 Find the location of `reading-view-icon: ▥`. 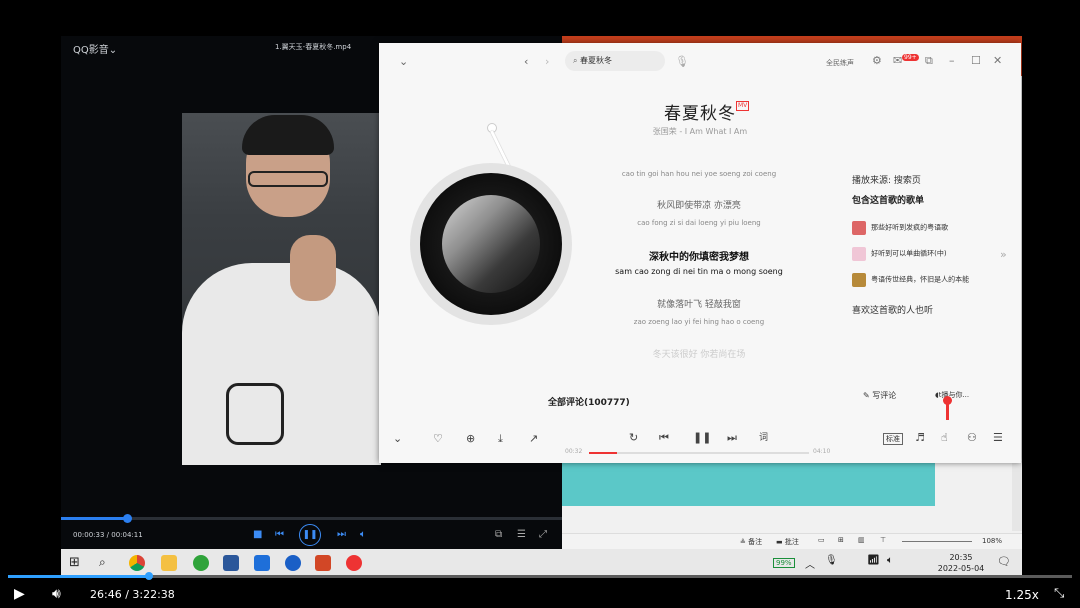

reading-view-icon: ▥ is located at coordinates (861, 540).